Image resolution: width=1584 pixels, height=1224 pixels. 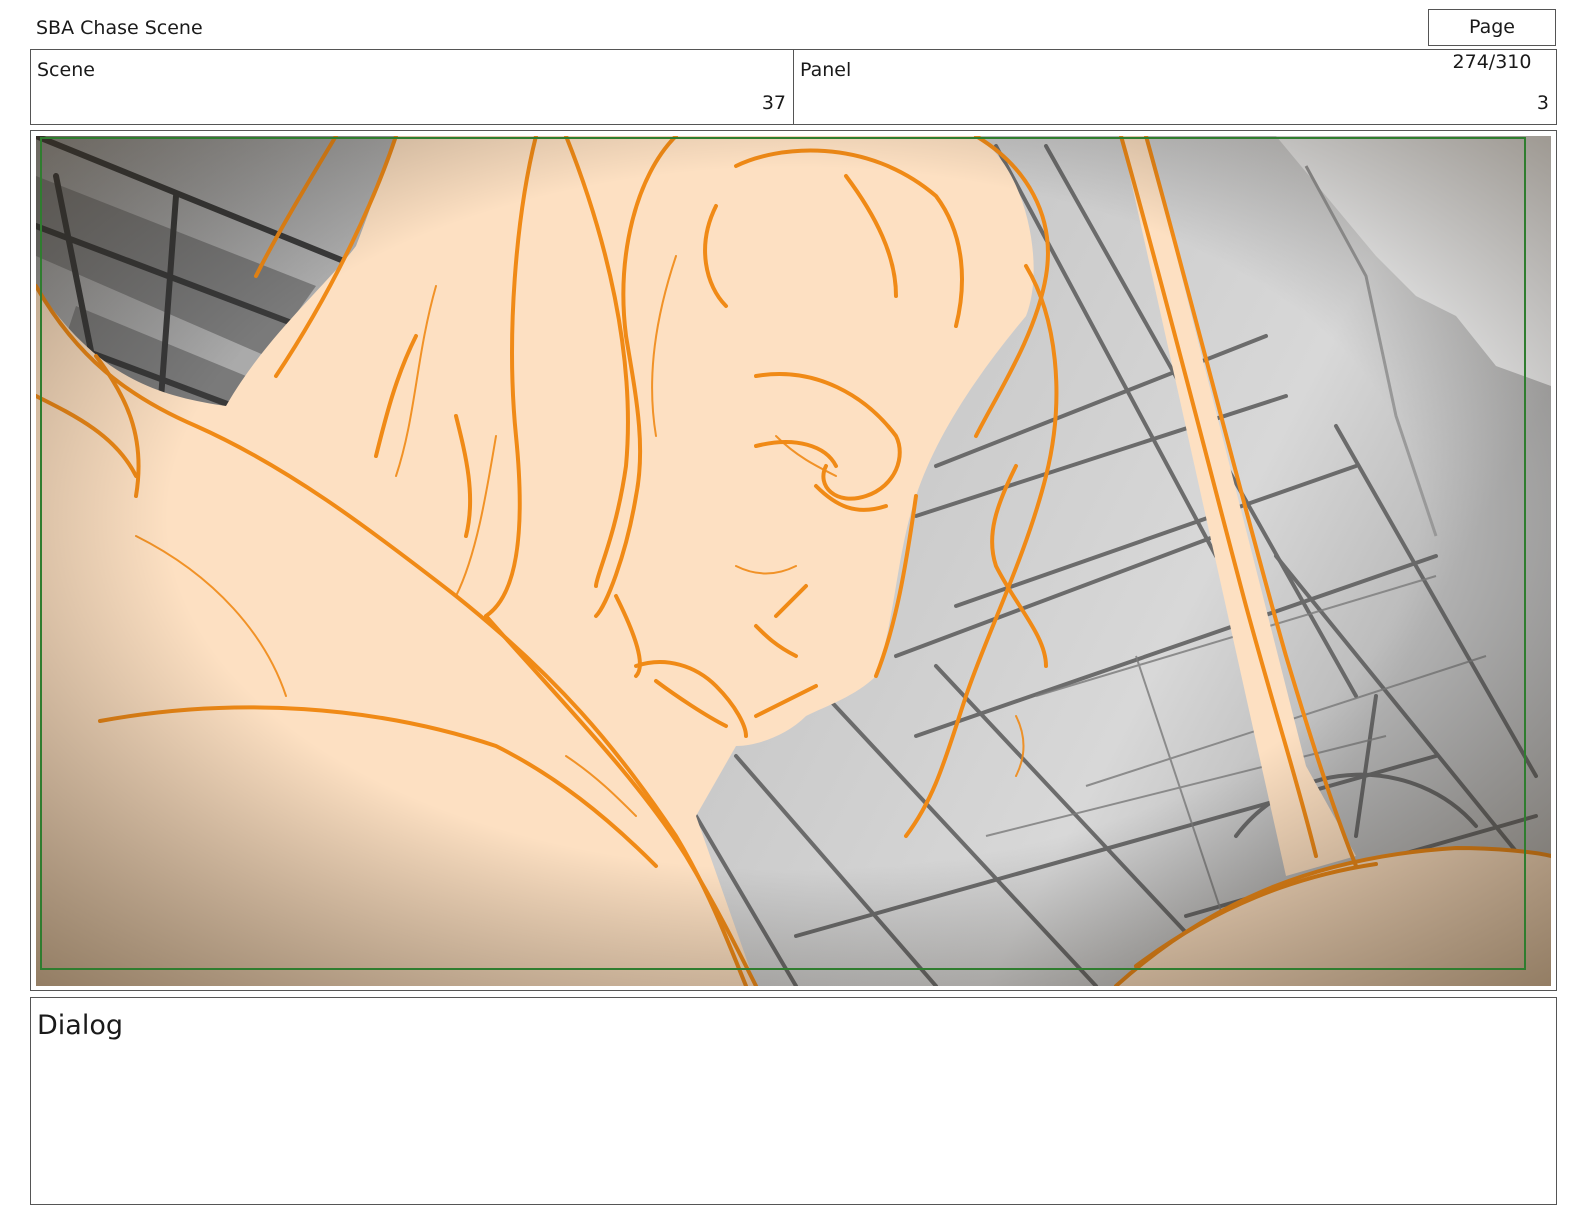 What do you see at coordinates (826, 70) in the screenshot?
I see `panel-label: Panel` at bounding box center [826, 70].